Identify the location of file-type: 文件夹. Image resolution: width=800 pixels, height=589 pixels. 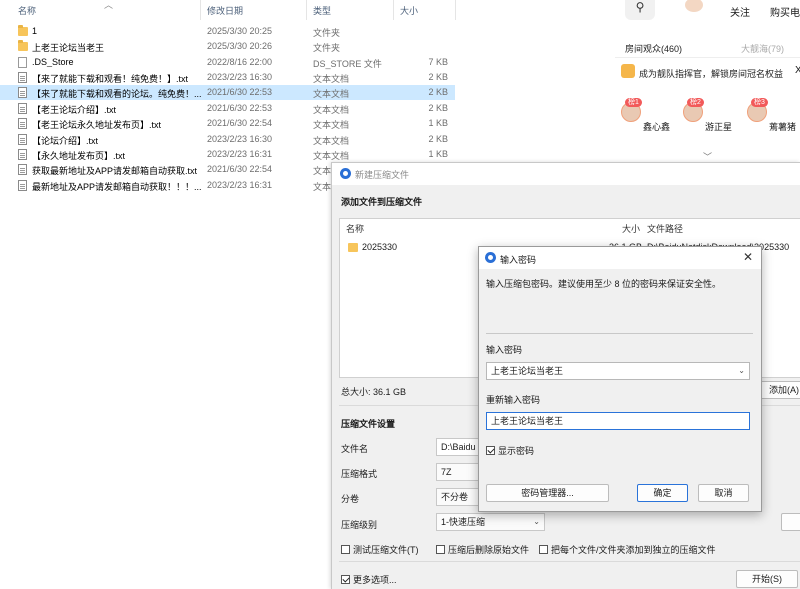
(327, 48).